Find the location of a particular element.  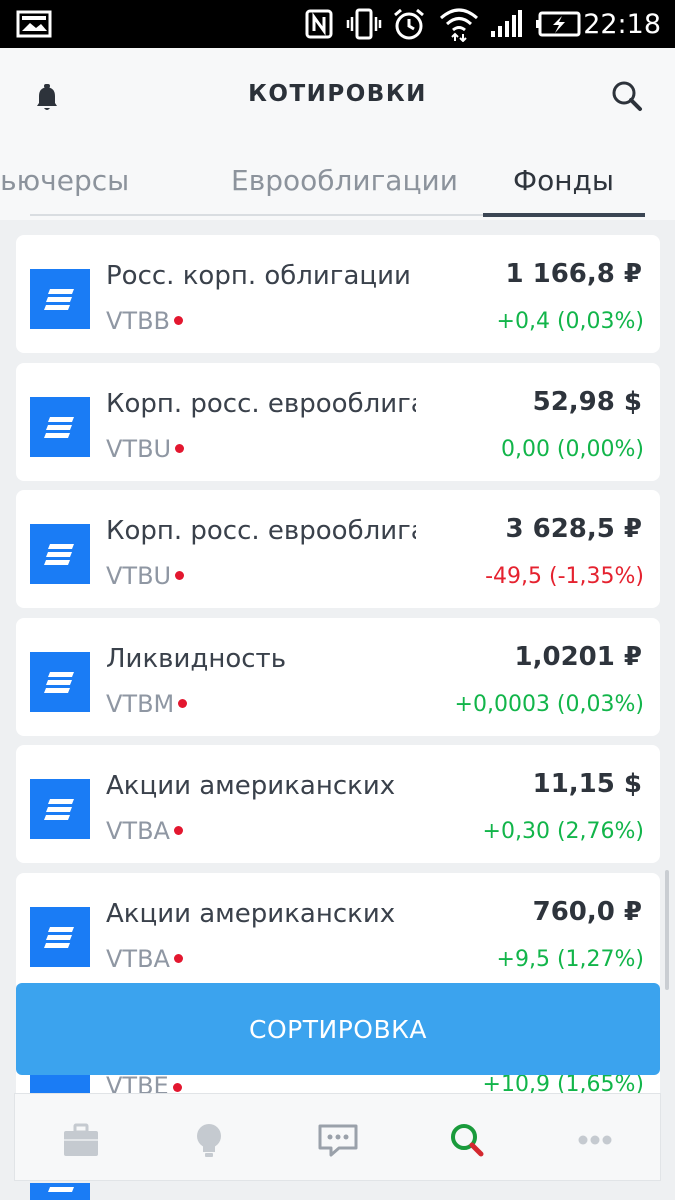

category-tabs: Фьючерсы Еврооблигации Фонды is located at coordinates (337, 183).